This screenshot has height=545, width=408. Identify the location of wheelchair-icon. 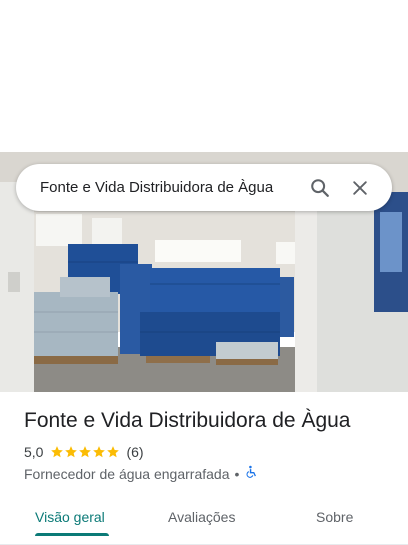
(251, 473).